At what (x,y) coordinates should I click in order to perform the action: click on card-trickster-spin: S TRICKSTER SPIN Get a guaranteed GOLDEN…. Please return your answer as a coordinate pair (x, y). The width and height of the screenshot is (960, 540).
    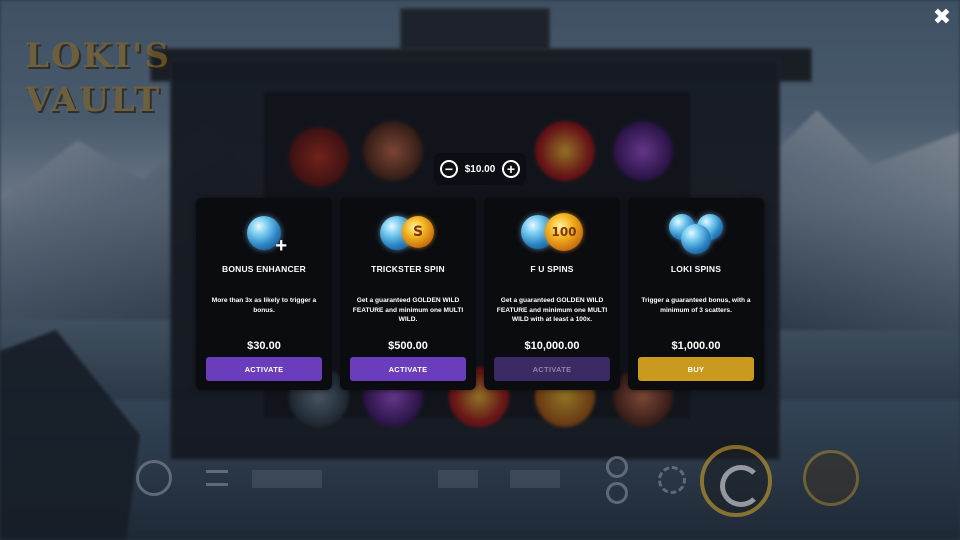
    Looking at the image, I should click on (408, 294).